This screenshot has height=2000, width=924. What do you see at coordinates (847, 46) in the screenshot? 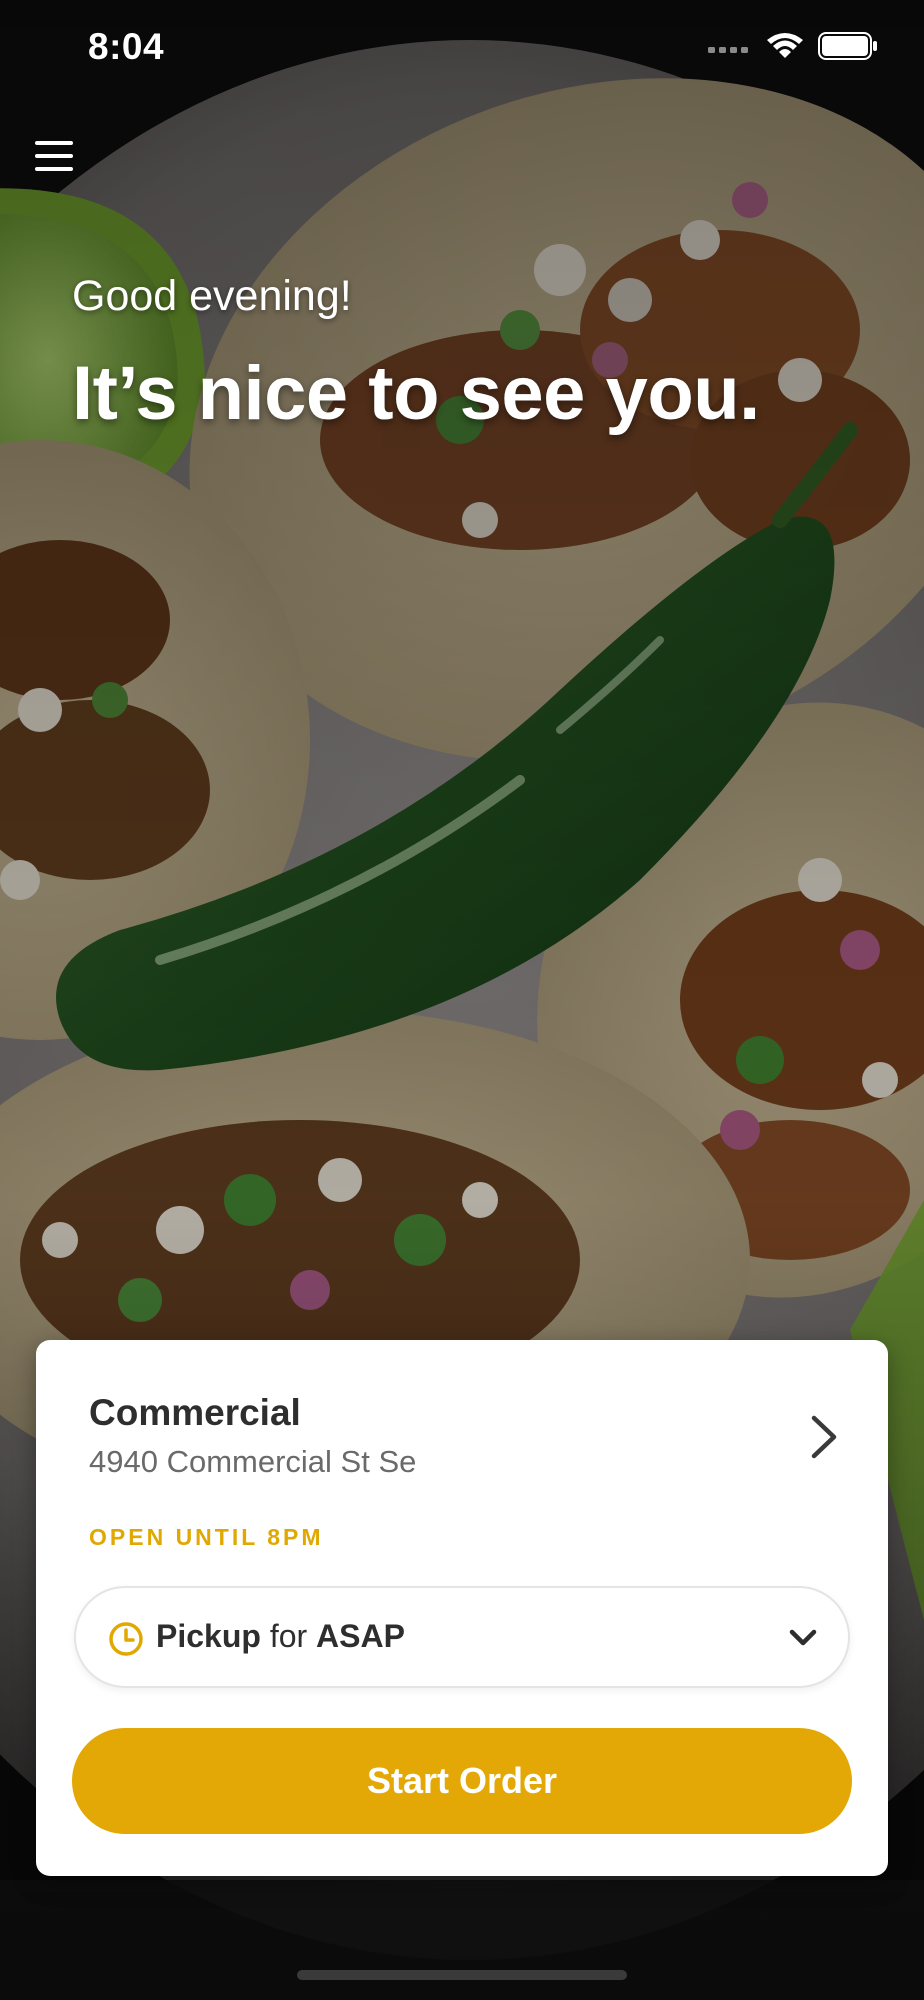
I see `battery-icon` at bounding box center [847, 46].